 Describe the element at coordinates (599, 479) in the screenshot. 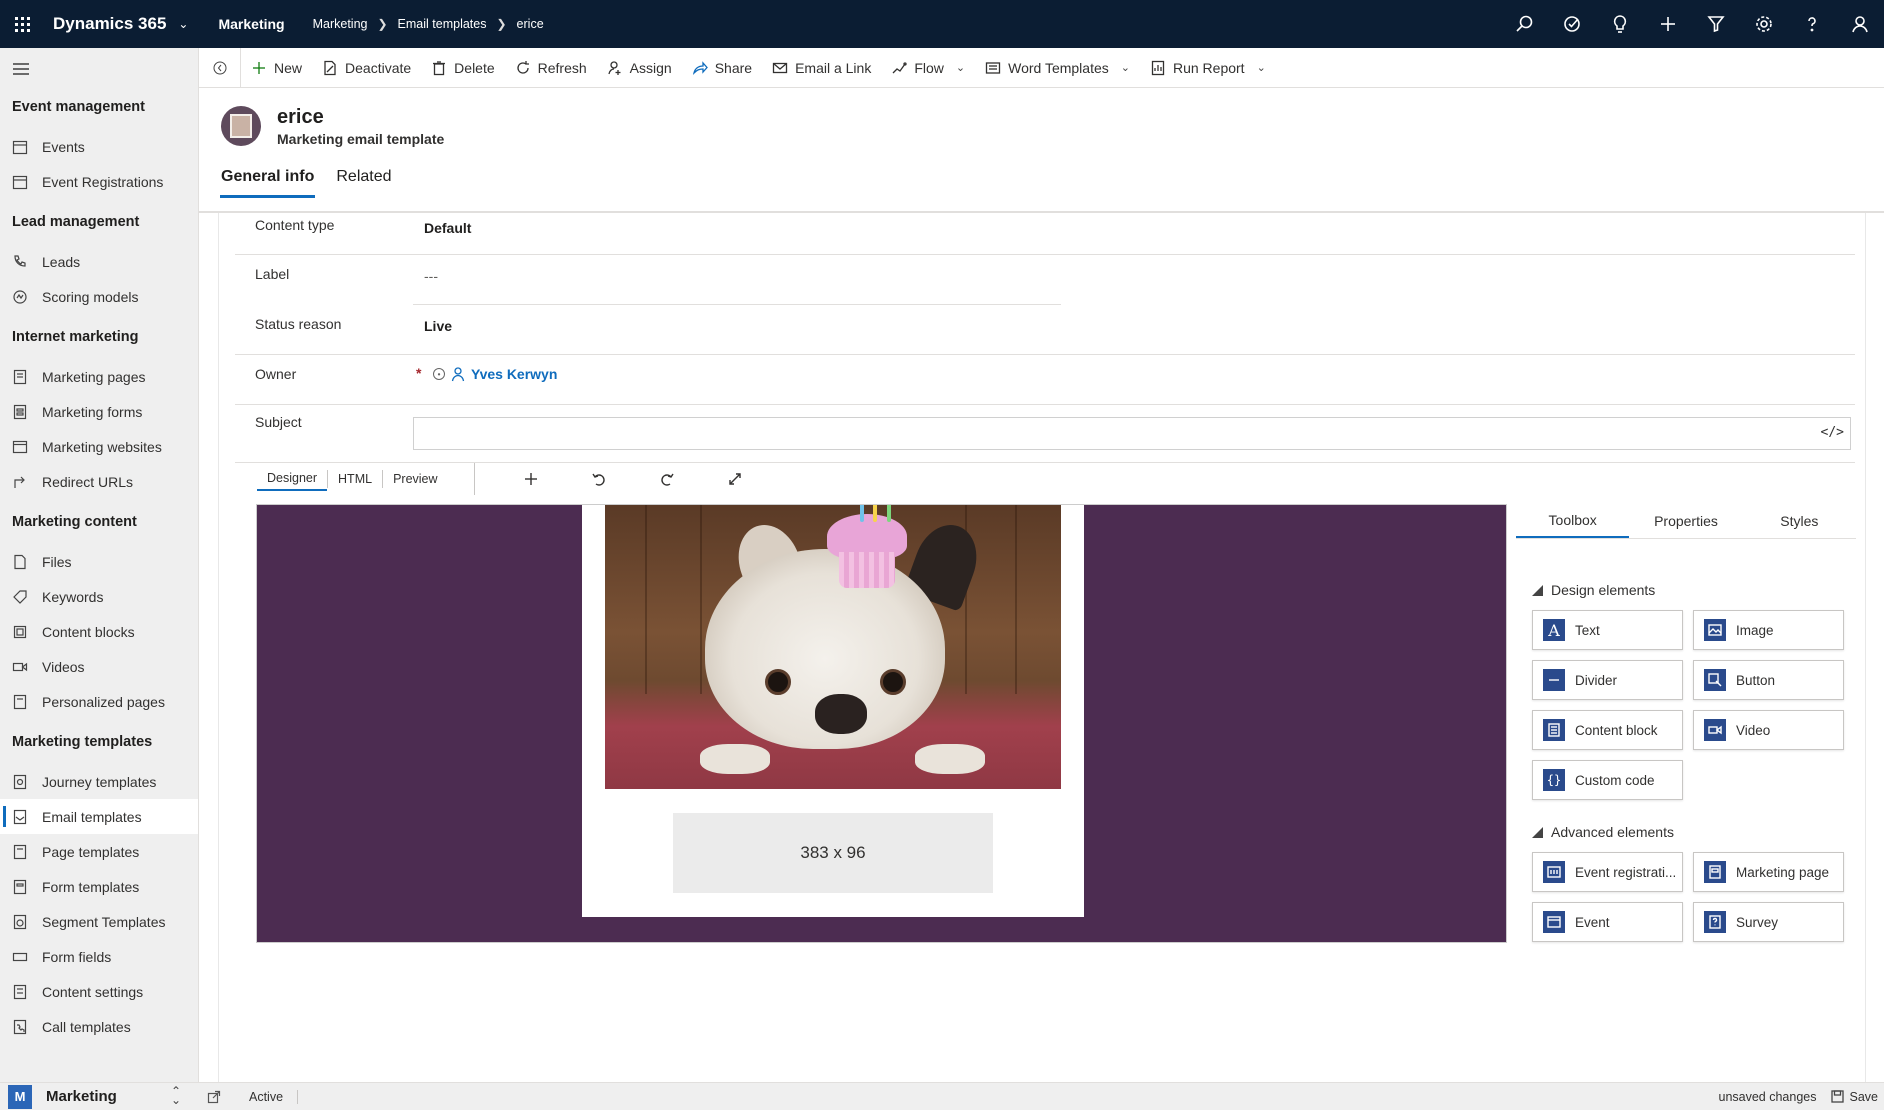

I see `undo-icon` at that location.